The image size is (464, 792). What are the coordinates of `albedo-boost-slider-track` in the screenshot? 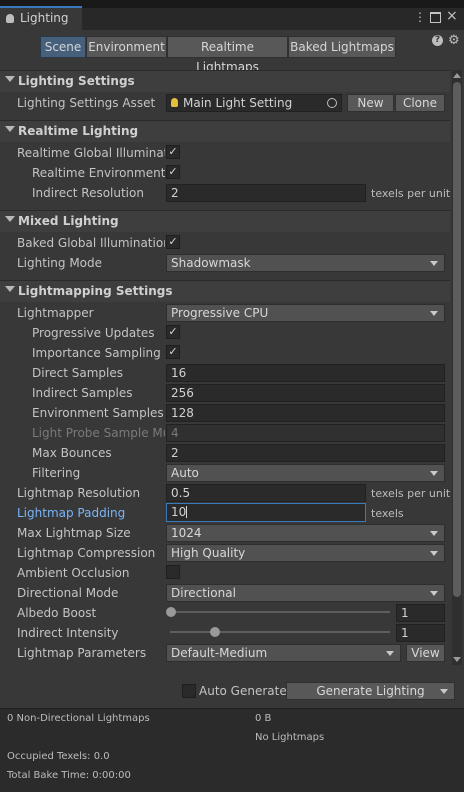 It's located at (280, 612).